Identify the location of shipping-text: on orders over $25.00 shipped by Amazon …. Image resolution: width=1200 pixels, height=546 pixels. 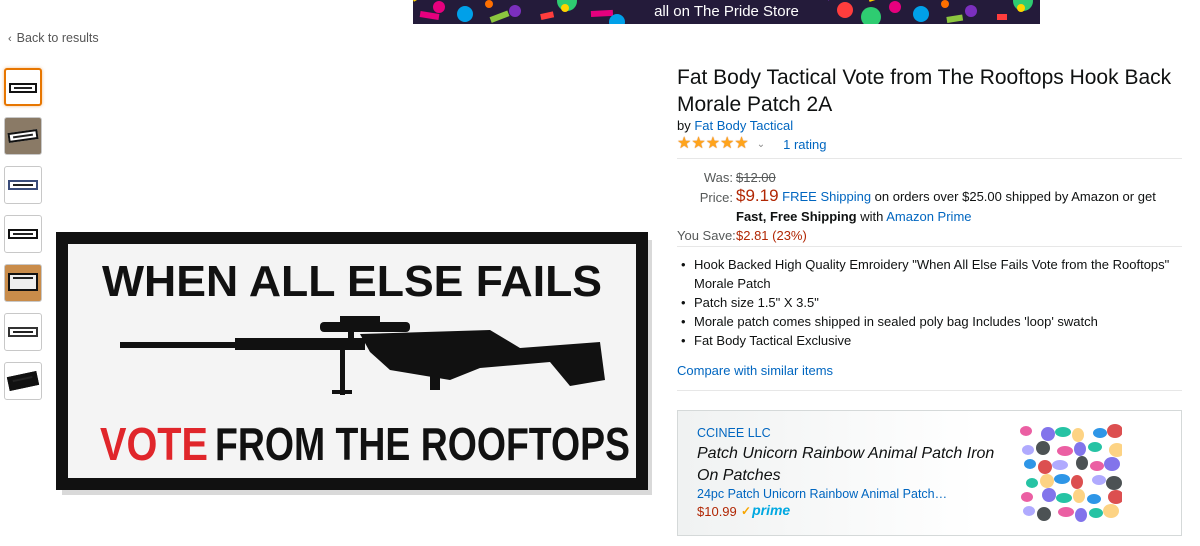
(1013, 196).